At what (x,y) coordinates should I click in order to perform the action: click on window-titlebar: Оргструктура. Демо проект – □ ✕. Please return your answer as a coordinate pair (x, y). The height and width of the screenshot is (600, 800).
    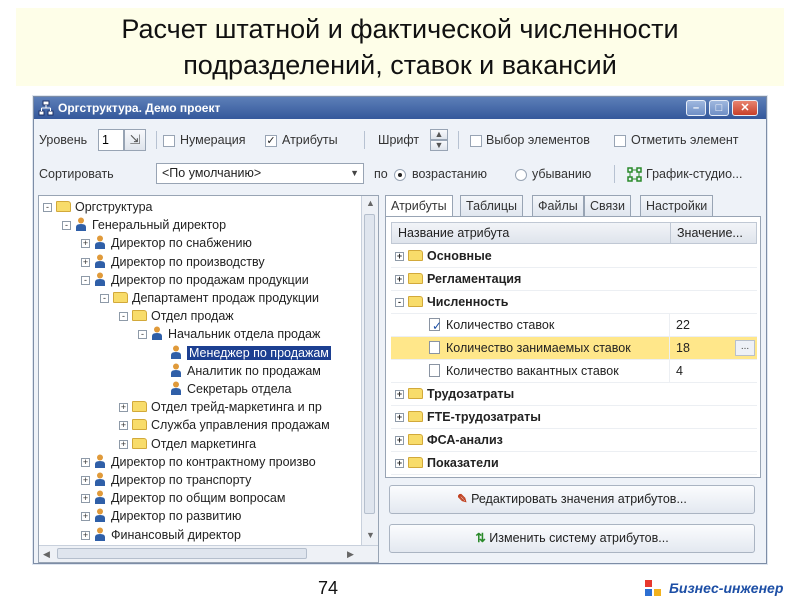
    Looking at the image, I should click on (400, 108).